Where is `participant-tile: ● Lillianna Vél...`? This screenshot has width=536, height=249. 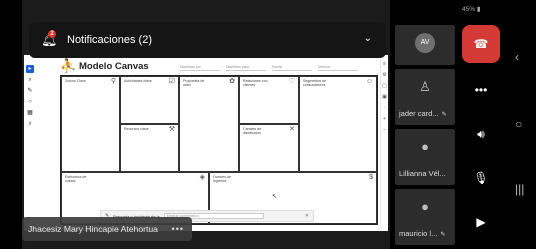 participant-tile: ● Lillianna Vél... is located at coordinates (425, 157).